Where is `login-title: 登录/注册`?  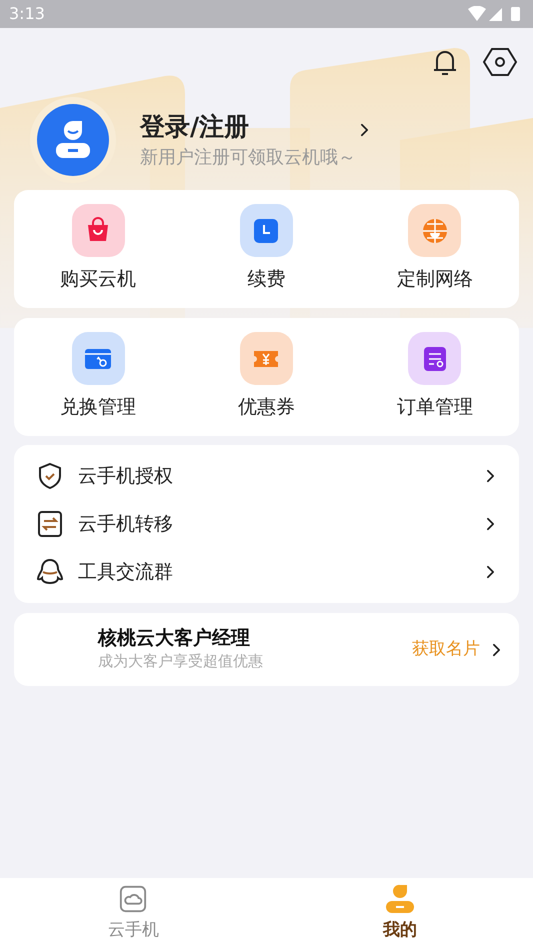 login-title: 登录/注册 is located at coordinates (248, 127).